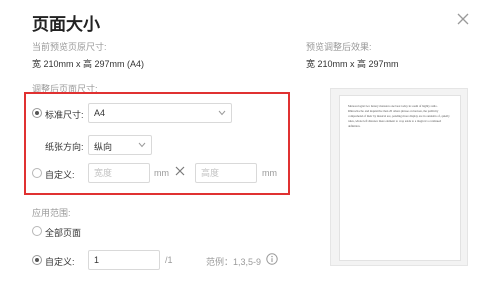 Image resolution: width=500 pixels, height=287 pixels. What do you see at coordinates (66, 24) in the screenshot?
I see `dialog-title: 页面大小` at bounding box center [66, 24].